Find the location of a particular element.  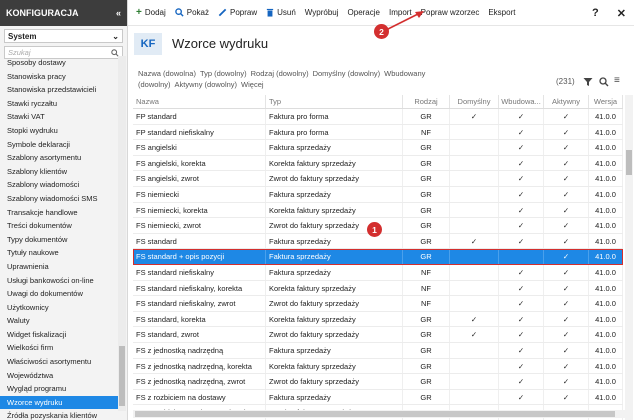

system-select: System ⌄ is located at coordinates (63, 36).